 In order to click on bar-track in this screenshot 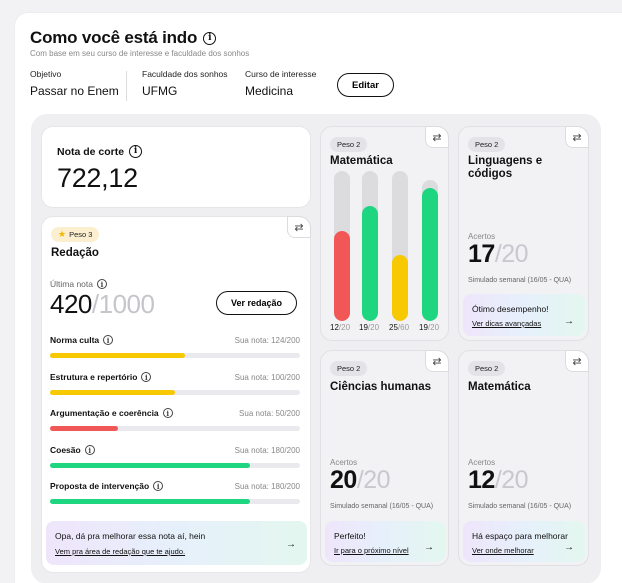, I will do `click(370, 246)`.